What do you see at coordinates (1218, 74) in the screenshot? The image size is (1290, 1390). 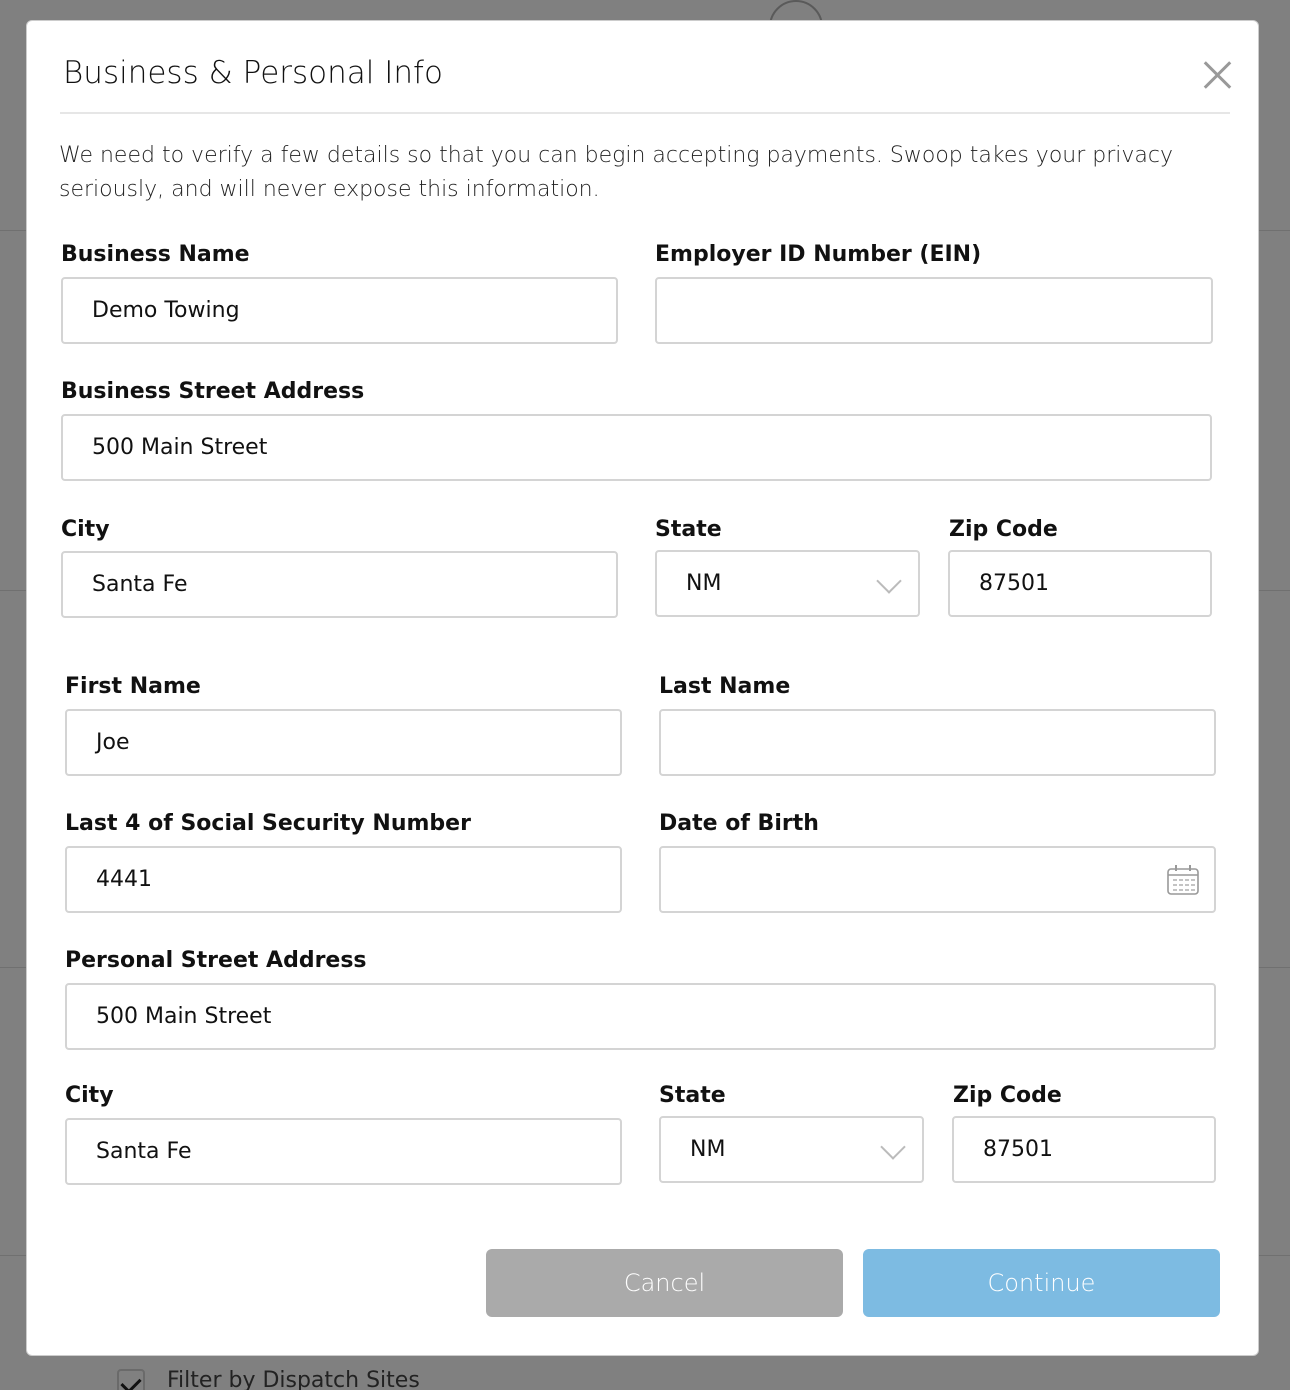 I see `close-icon` at bounding box center [1218, 74].